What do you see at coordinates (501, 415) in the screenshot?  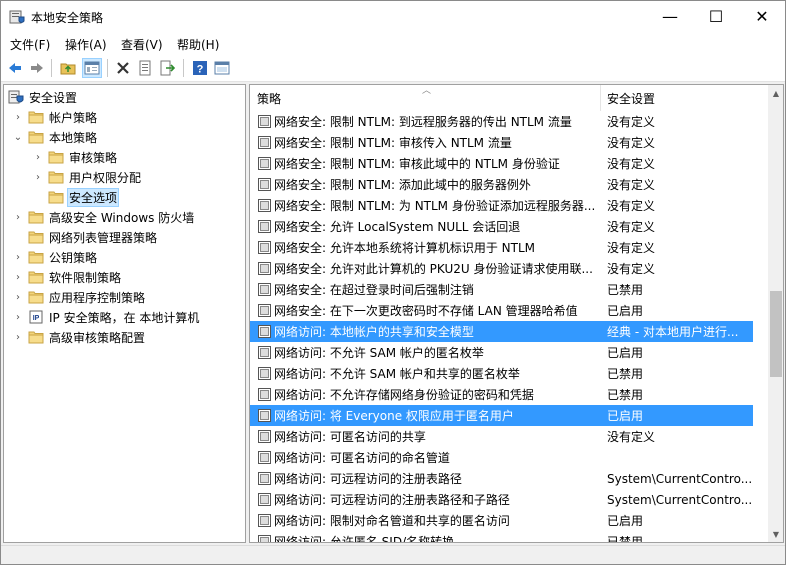 I see `table-row: 网络访问: 将 Everyone 权限应用于匿名用户 已启用` at bounding box center [501, 415].